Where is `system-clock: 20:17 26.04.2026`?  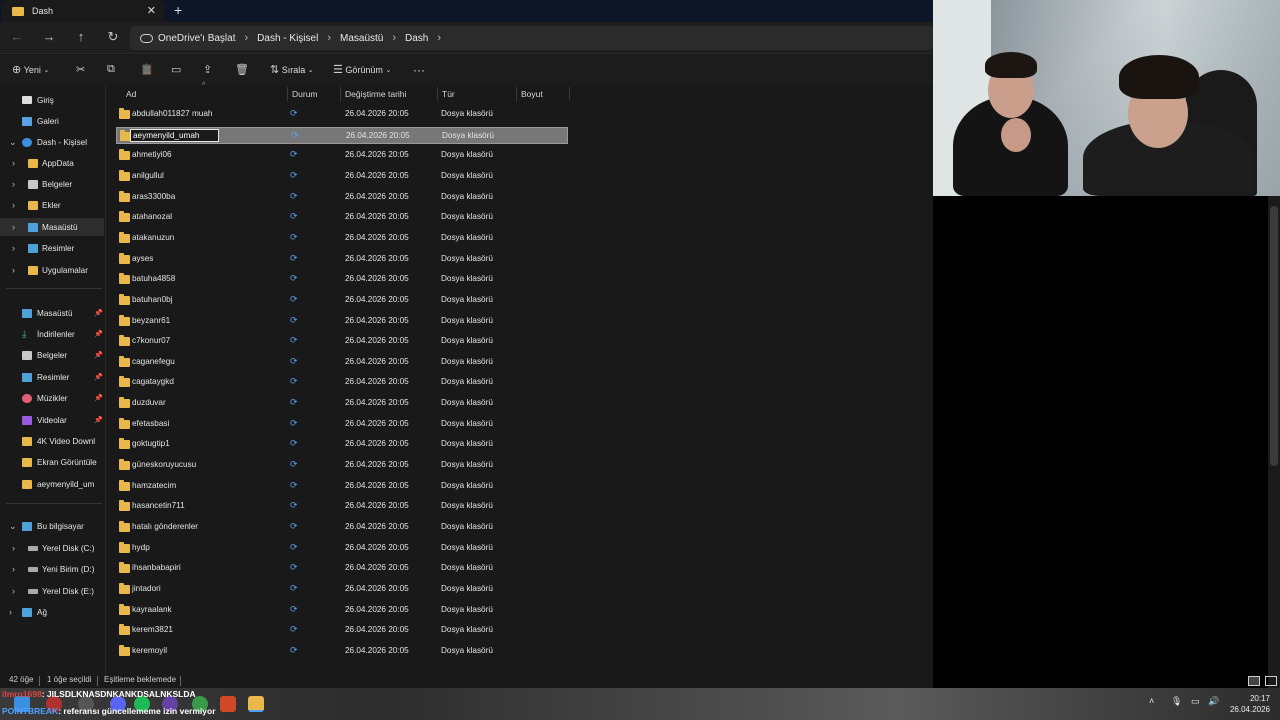 system-clock: 20:17 26.04.2026 is located at coordinates (1248, 704).